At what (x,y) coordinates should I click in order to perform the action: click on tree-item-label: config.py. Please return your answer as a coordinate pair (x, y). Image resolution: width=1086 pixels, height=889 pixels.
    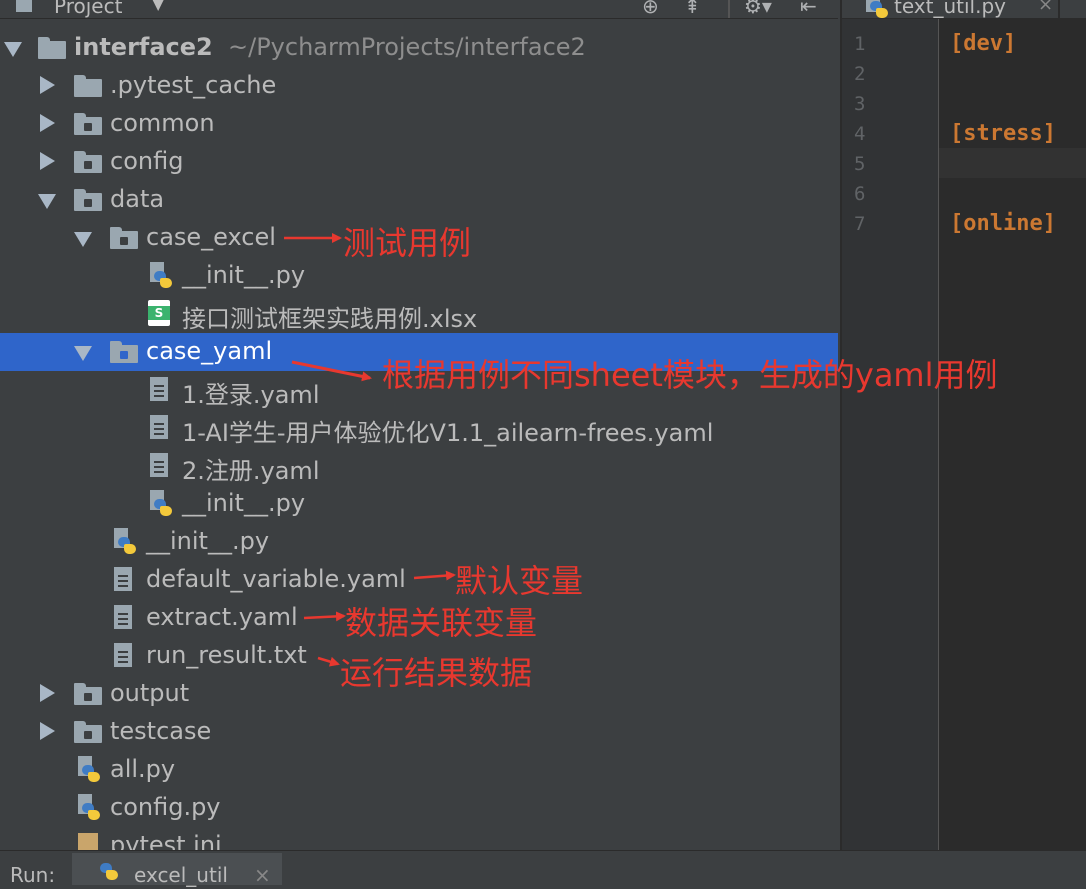
    Looking at the image, I should click on (165, 807).